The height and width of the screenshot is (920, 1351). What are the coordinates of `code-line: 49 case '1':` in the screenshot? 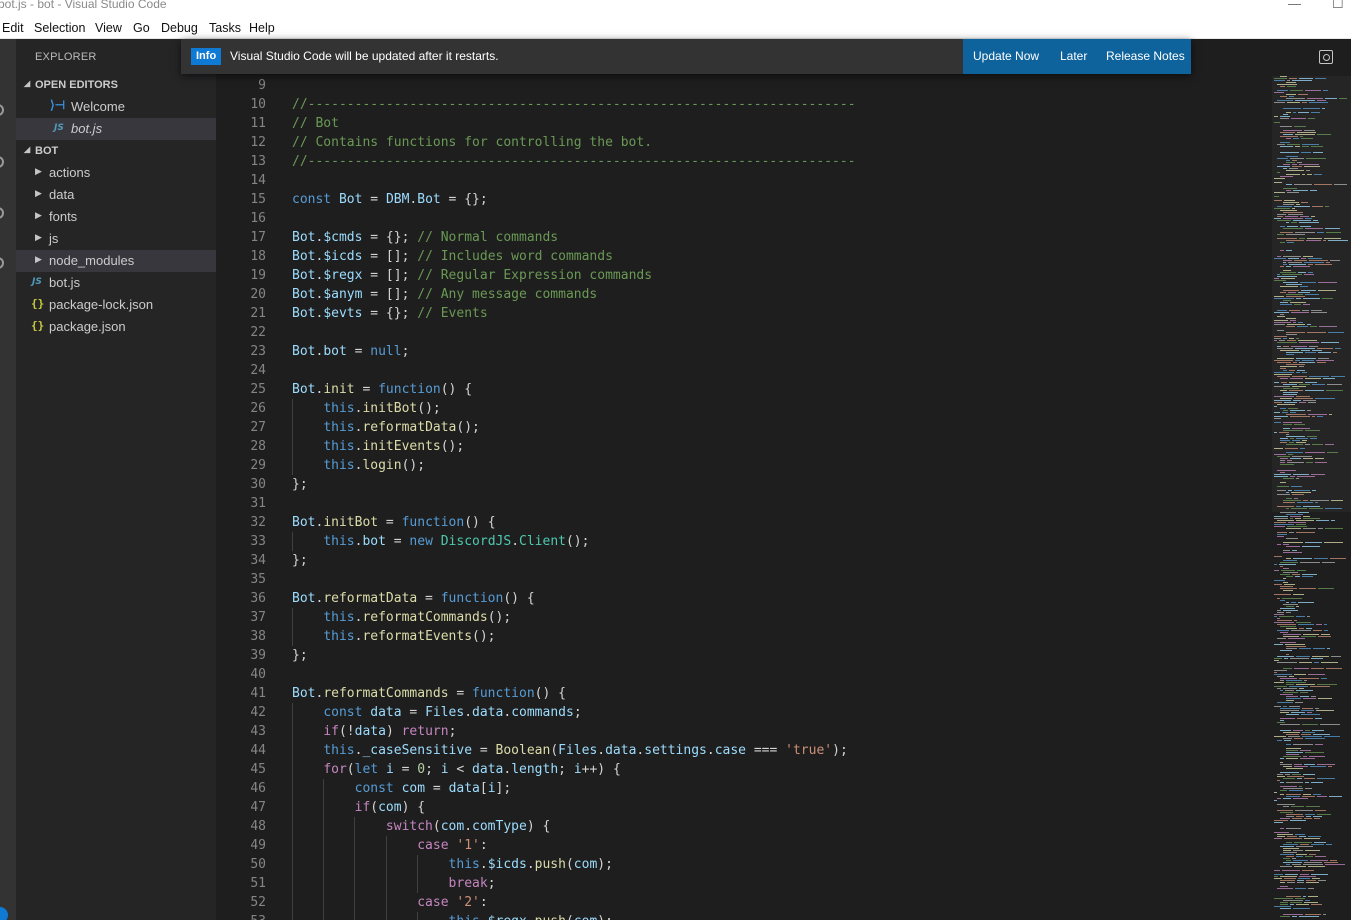 It's located at (741, 845).